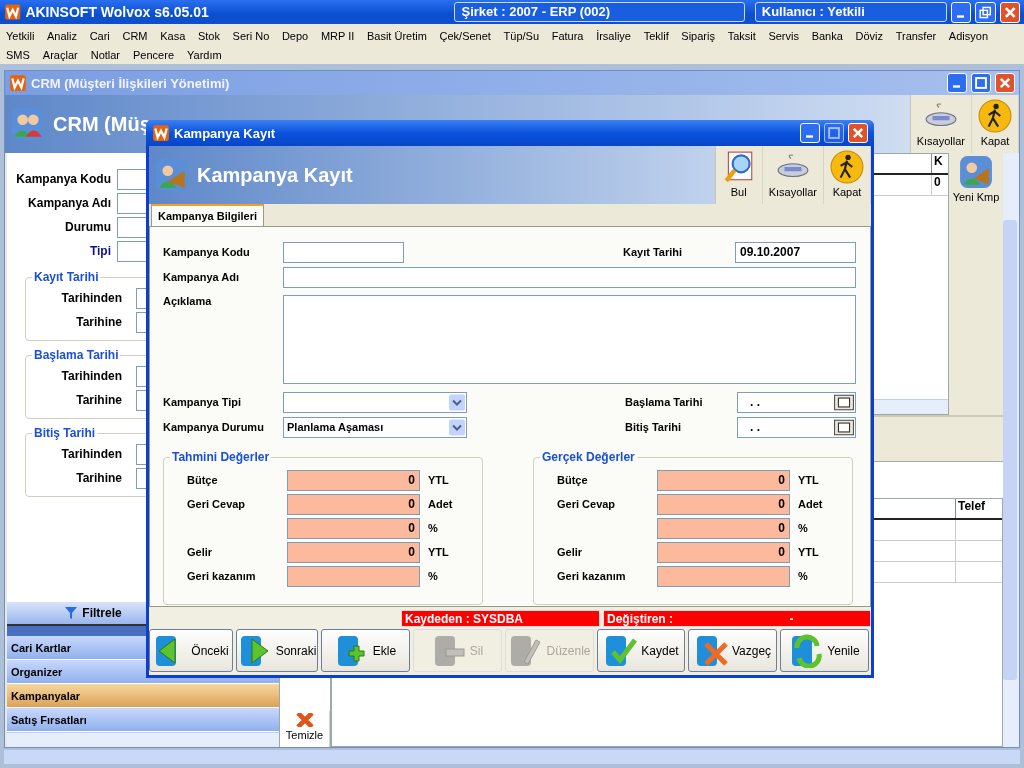 Image resolution: width=1024 pixels, height=768 pixels. What do you see at coordinates (640, 618) in the screenshot?
I see `modified-by-label: Değiştiren :` at bounding box center [640, 618].